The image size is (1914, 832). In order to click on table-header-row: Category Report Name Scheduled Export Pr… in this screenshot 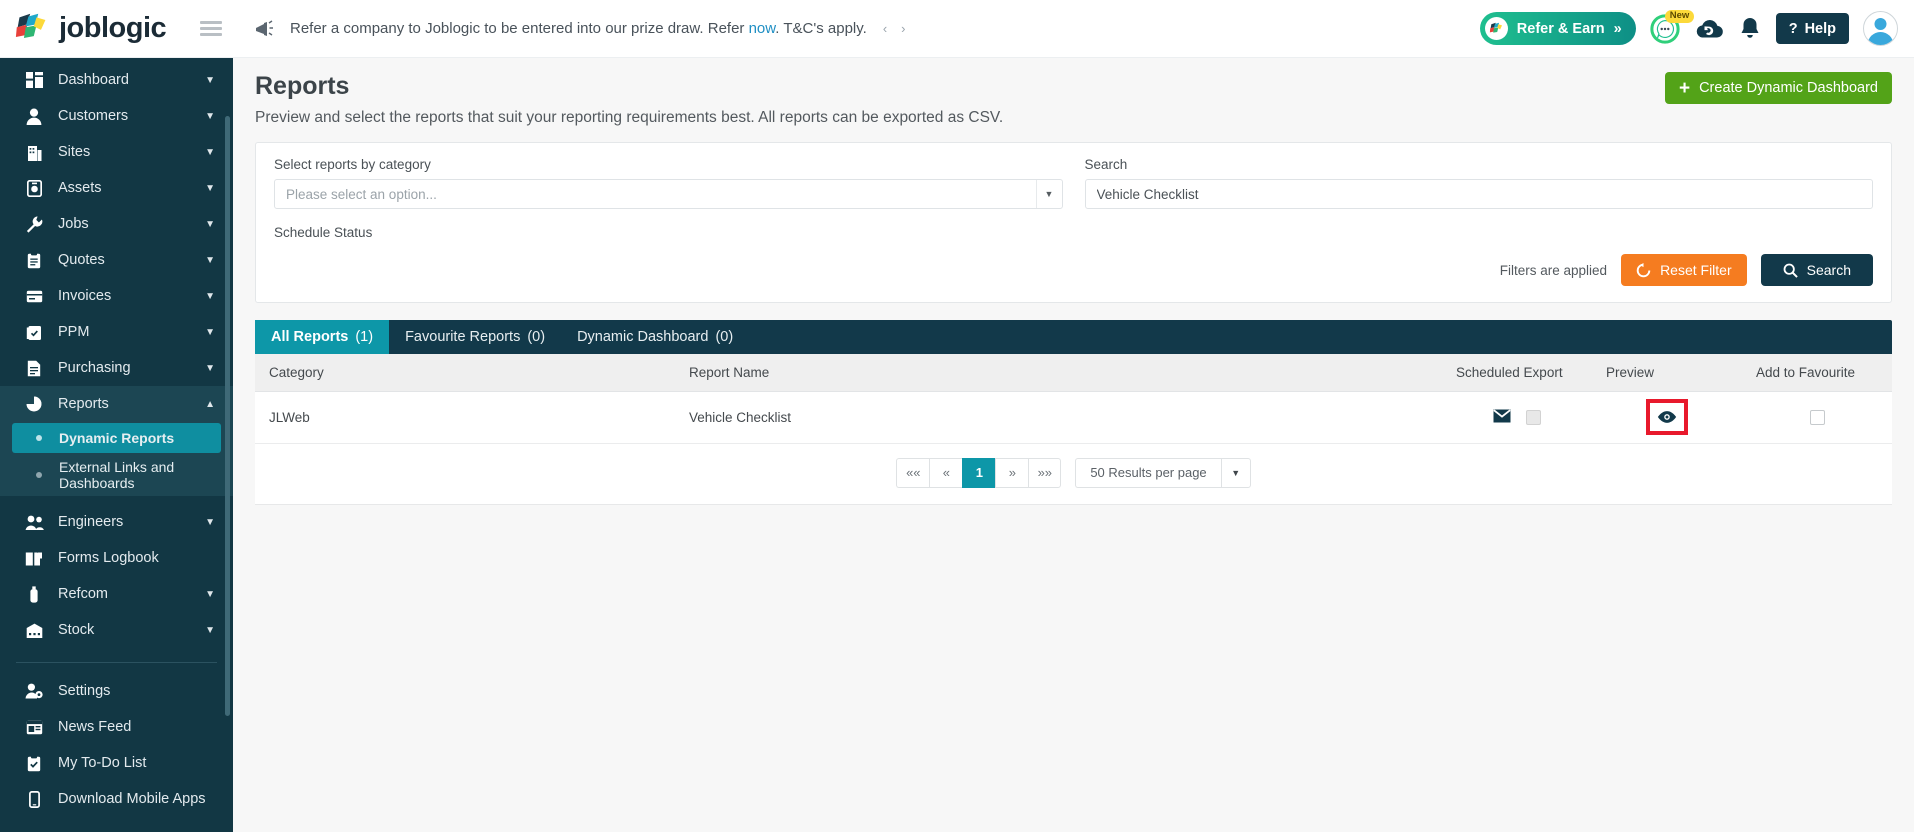, I will do `click(1073, 373)`.